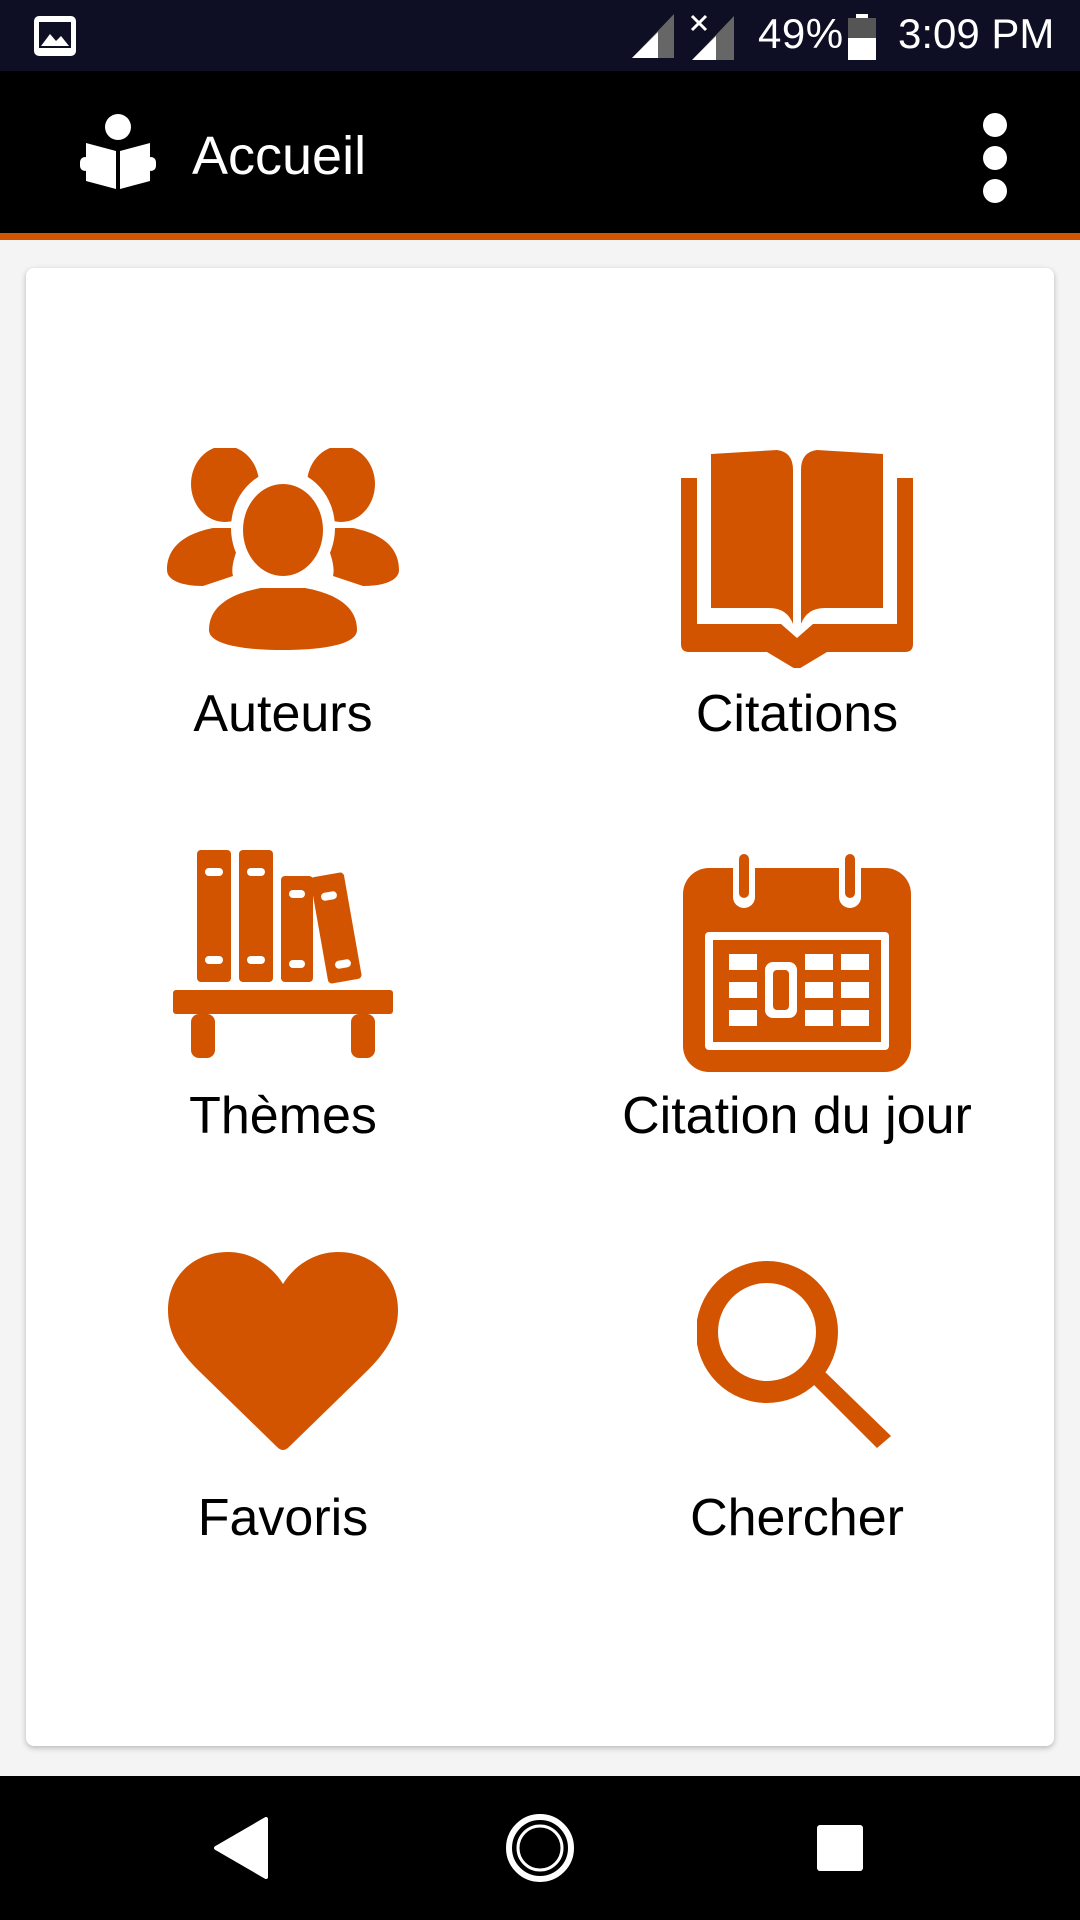 The width and height of the screenshot is (1080, 1920). What do you see at coordinates (55, 36) in the screenshot?
I see `gallery-icon` at bounding box center [55, 36].